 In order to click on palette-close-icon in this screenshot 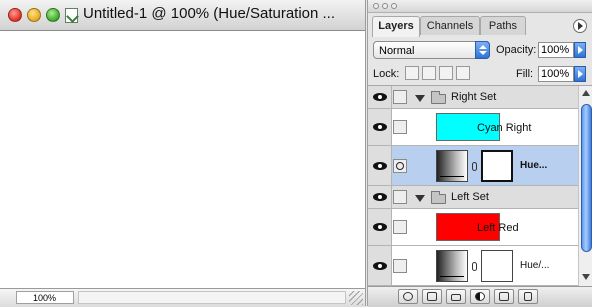, I will do `click(376, 6)`.